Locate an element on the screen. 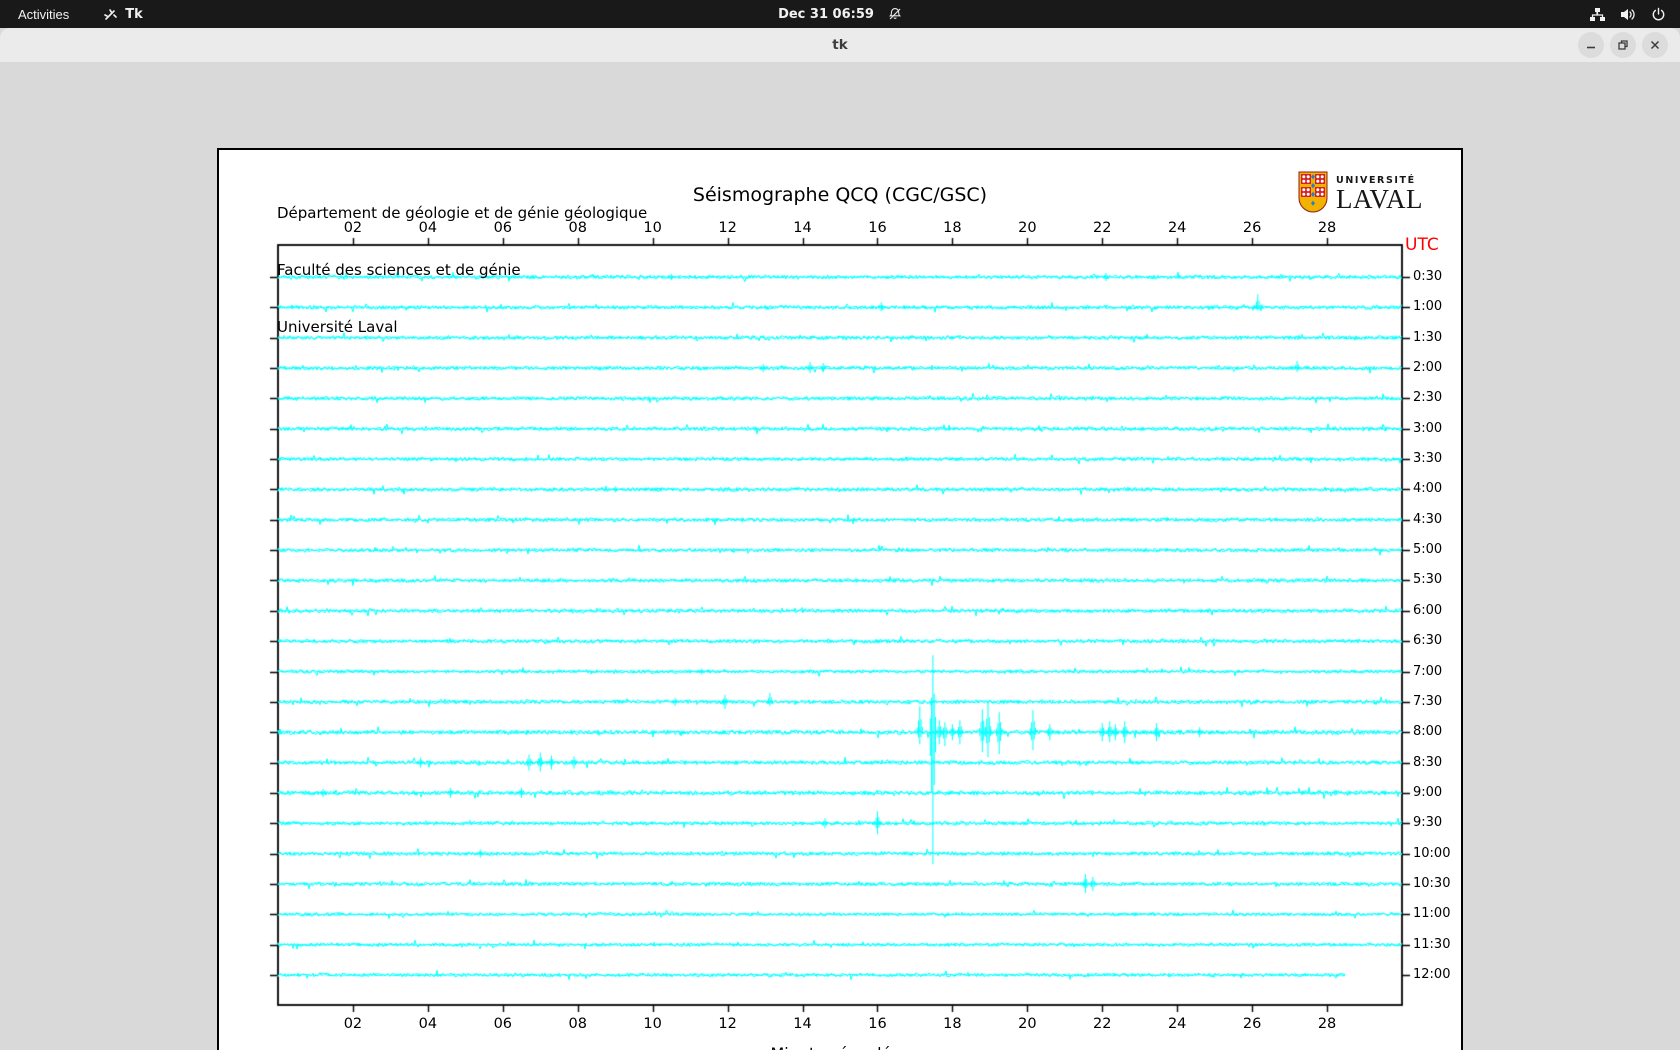 This screenshot has height=1050, width=1680. utc-row-label: 8:30 is located at coordinates (1428, 762).